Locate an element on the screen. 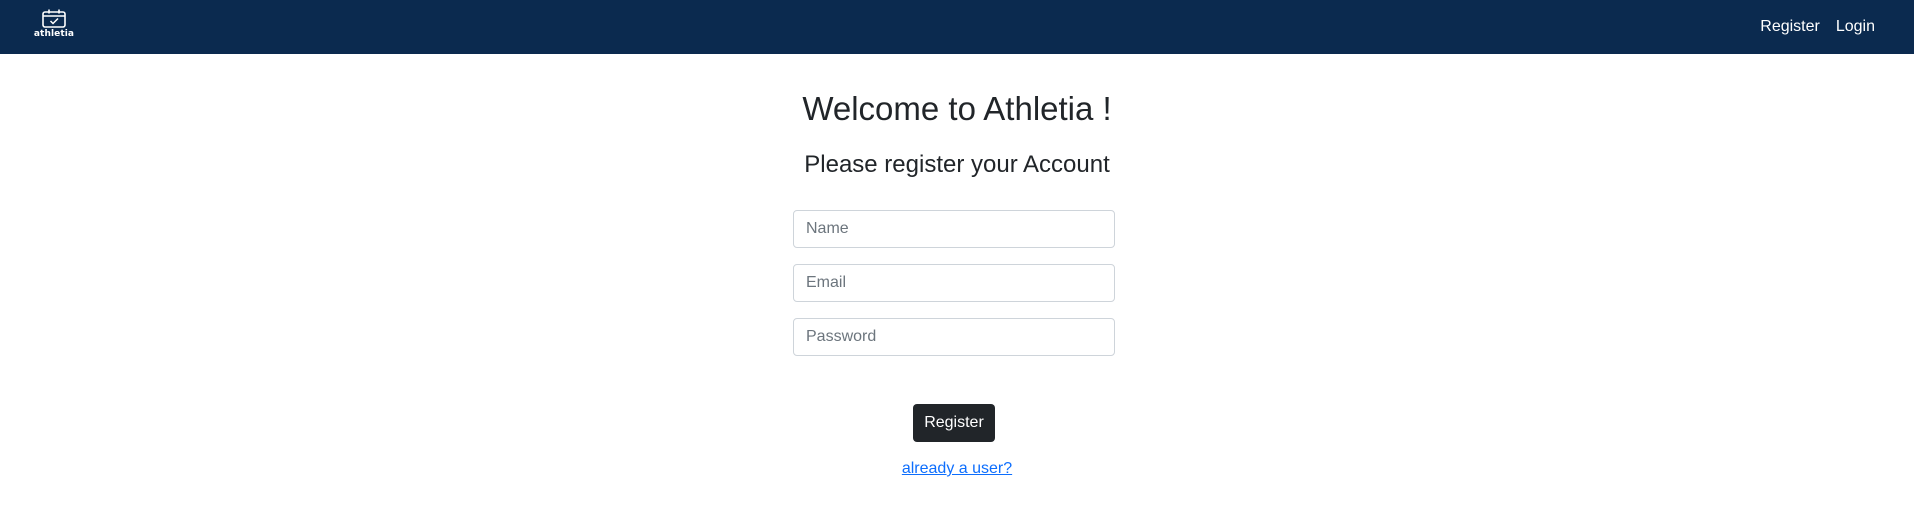 The image size is (1914, 522). brand-logo: athletia is located at coordinates (54, 27).